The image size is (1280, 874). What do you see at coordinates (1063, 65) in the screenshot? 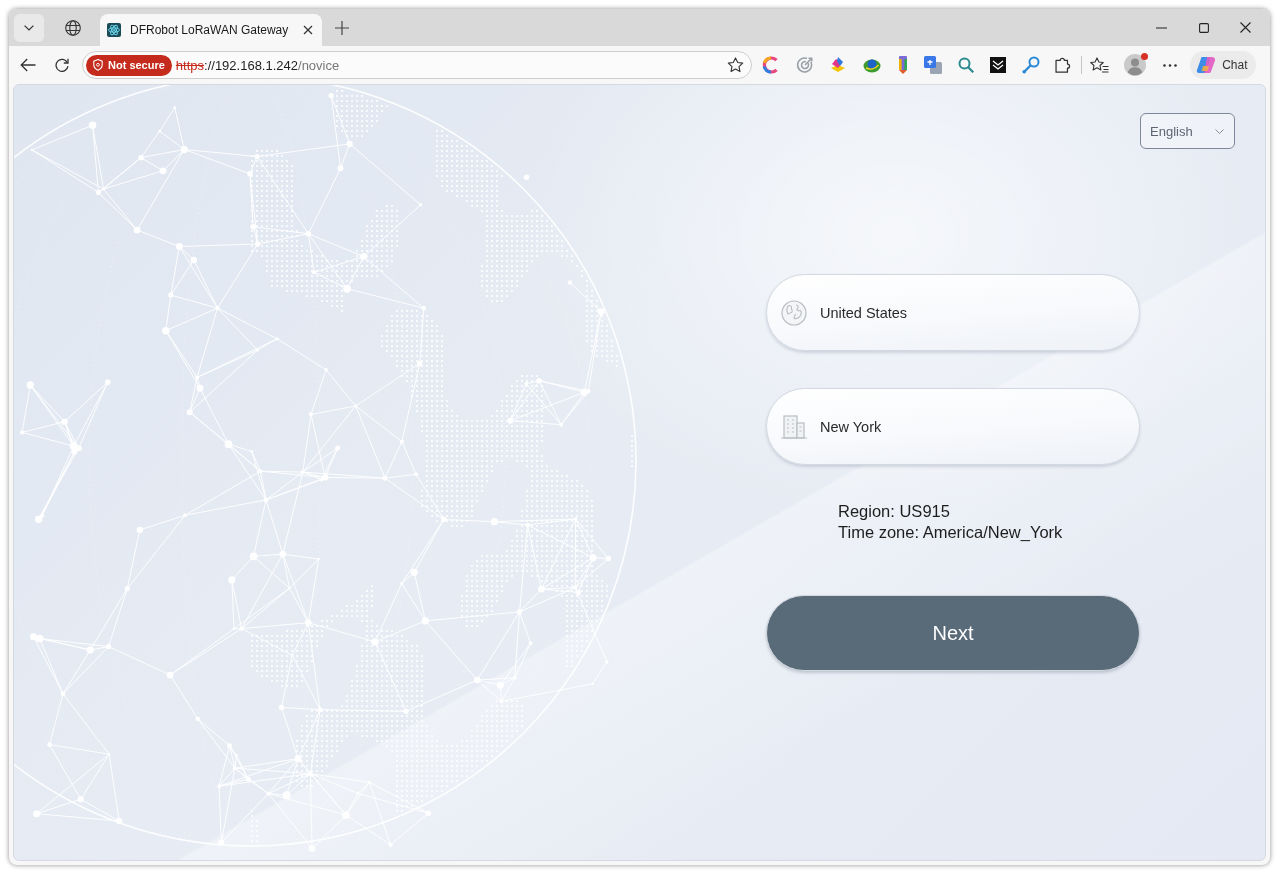
I see `puzzle-icon` at bounding box center [1063, 65].